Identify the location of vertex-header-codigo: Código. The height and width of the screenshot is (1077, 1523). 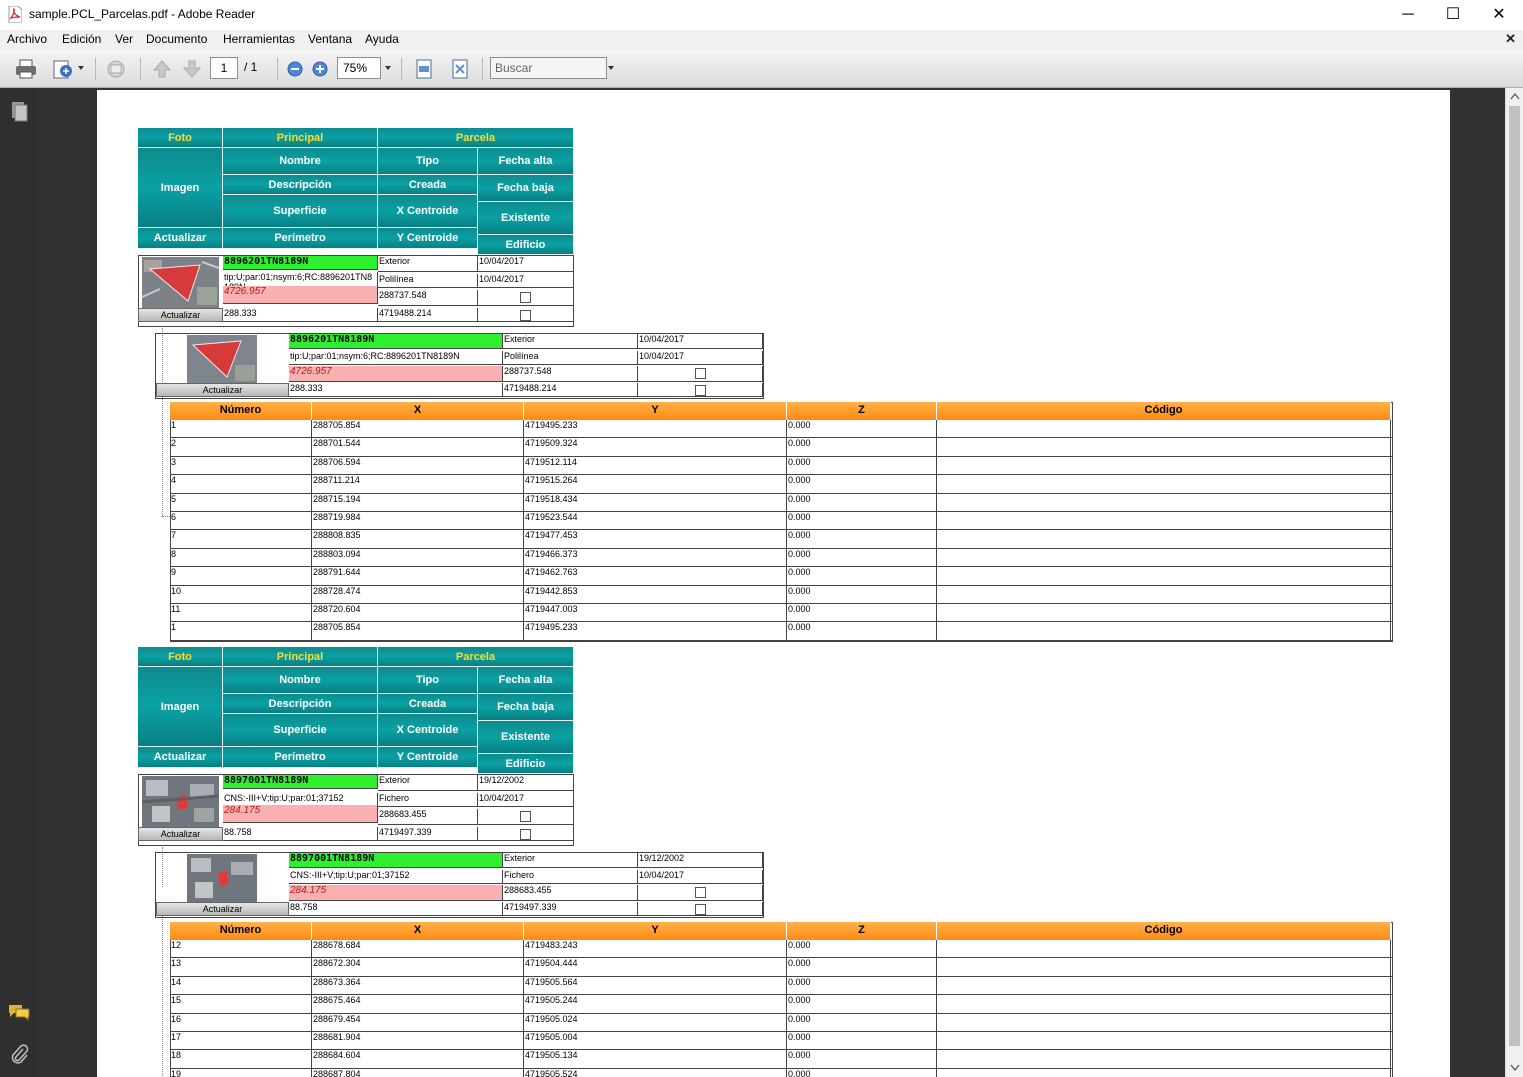
(1164, 411).